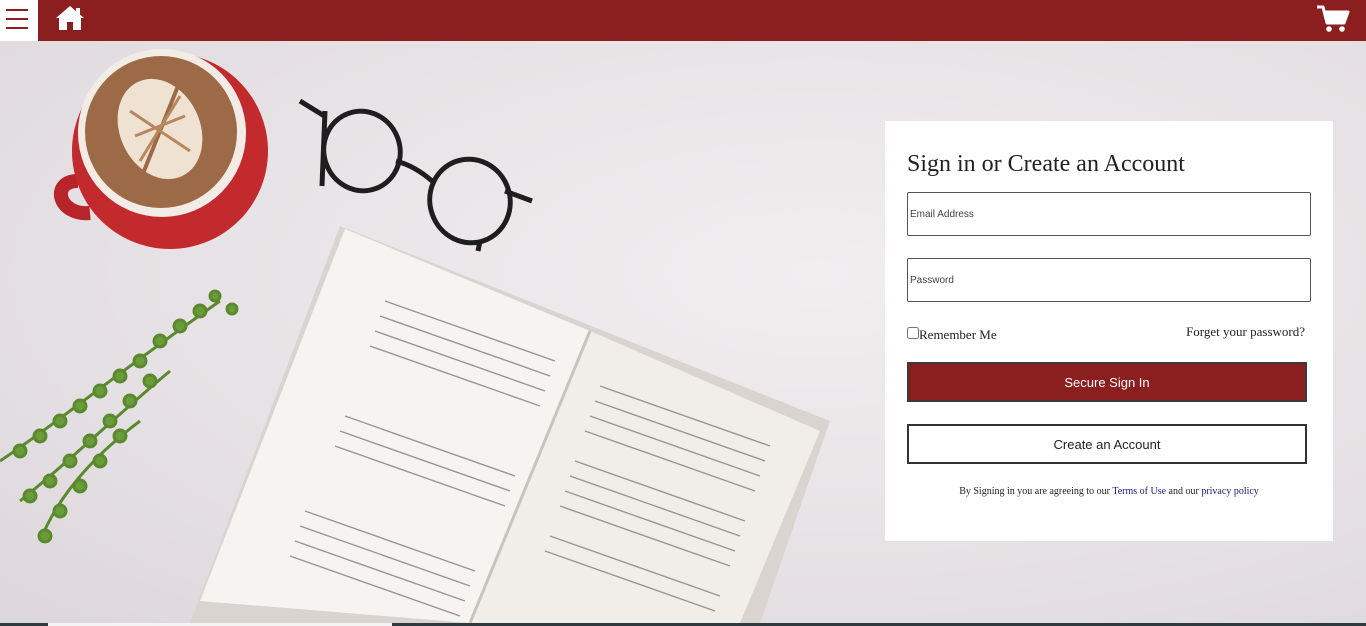 This screenshot has width=1366, height=626. I want to click on remember-me-control: Remember Me, so click(952, 333).